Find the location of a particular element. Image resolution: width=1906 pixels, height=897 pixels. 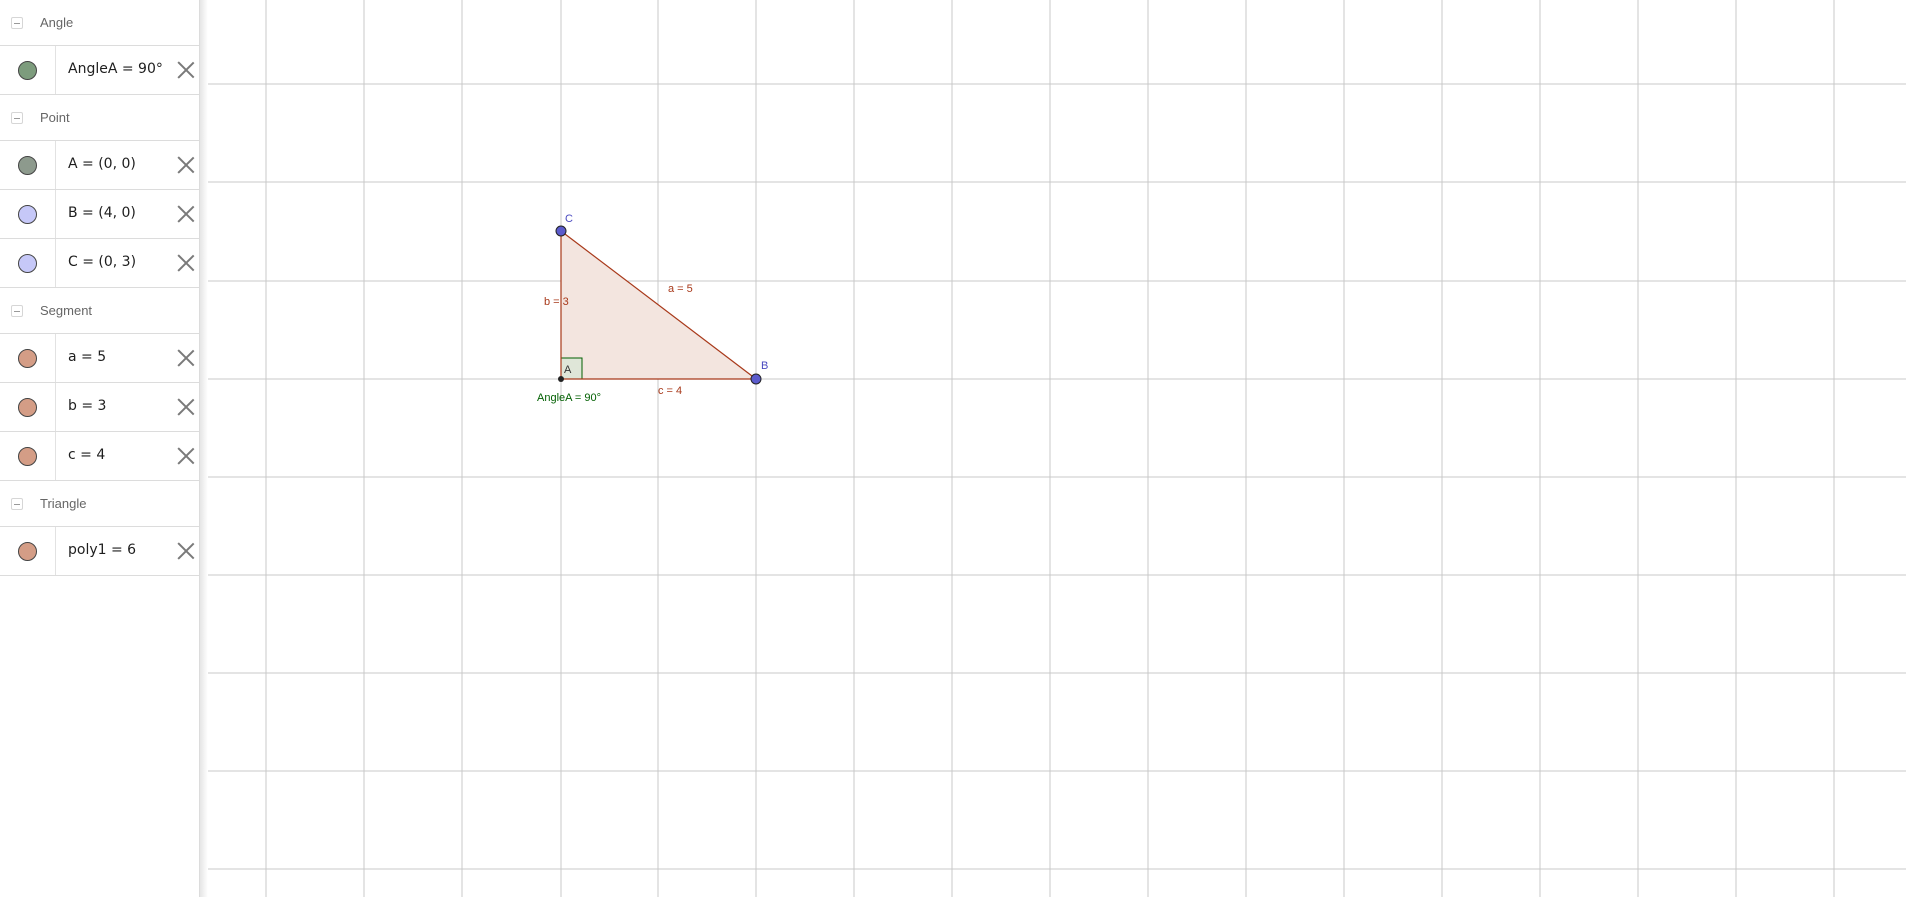

point-B is located at coordinates (756, 379).